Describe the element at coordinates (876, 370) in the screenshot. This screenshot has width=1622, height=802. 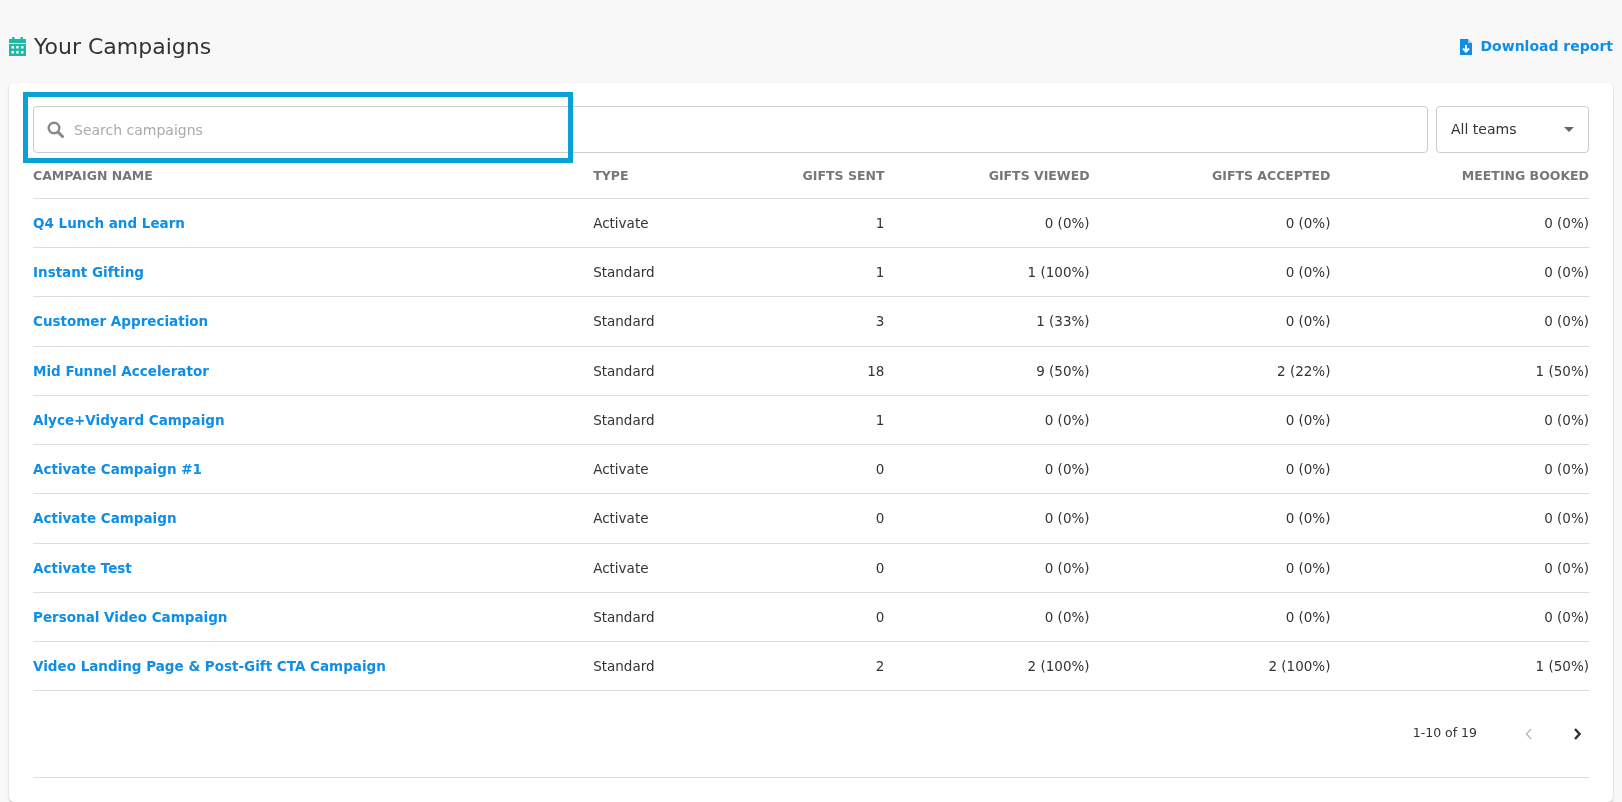
I see `table-cell: 18` at that location.